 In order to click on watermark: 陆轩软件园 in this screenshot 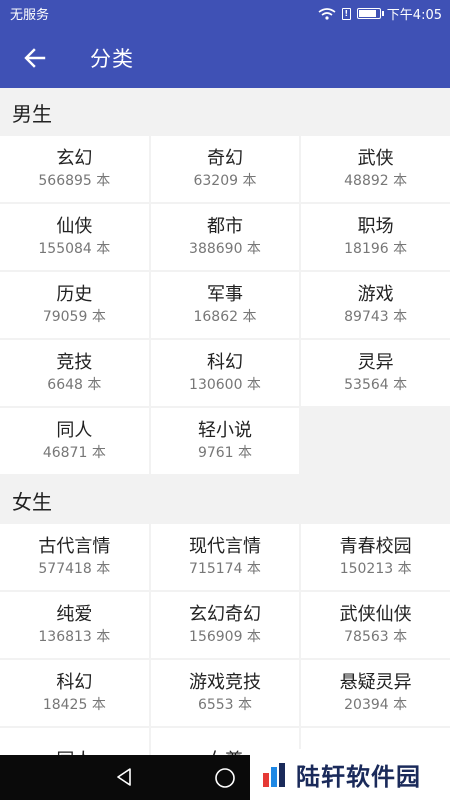, I will do `click(350, 774)`.